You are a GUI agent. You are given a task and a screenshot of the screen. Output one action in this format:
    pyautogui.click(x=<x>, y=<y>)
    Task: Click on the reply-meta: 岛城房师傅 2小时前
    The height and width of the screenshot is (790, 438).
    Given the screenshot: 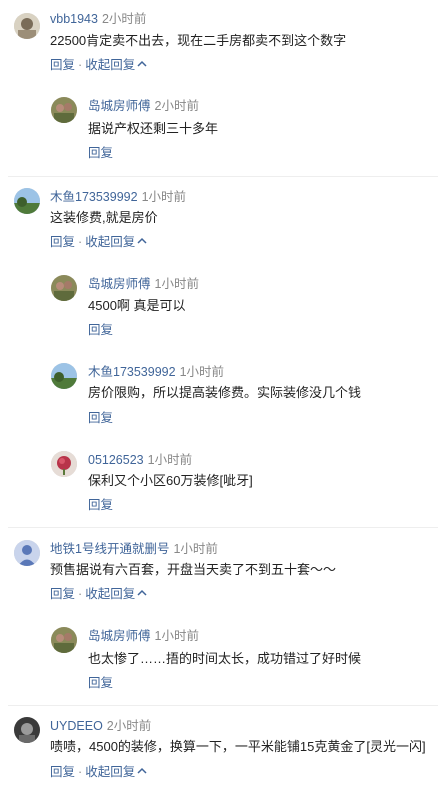 What is the action you would take?
    pyautogui.click(x=143, y=106)
    